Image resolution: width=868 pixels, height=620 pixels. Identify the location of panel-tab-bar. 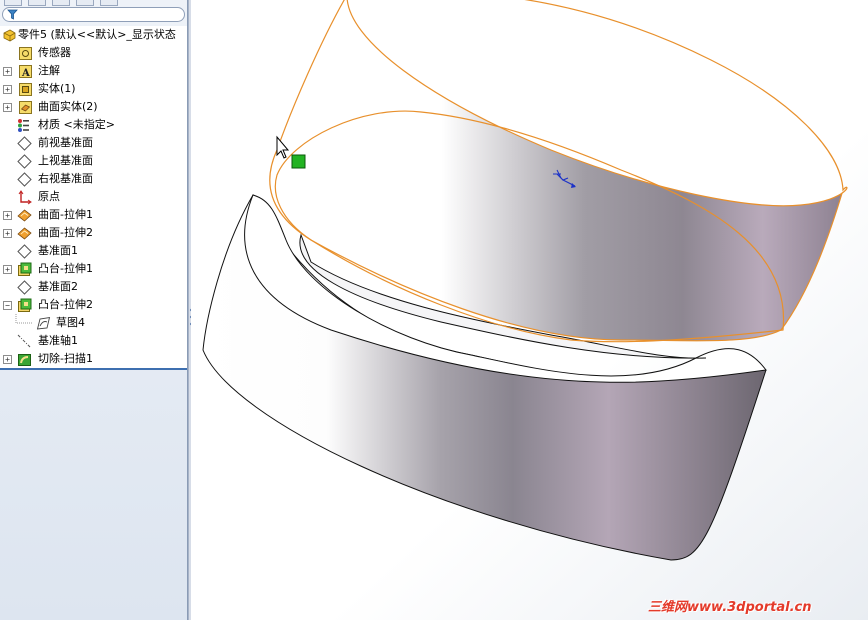
(93, 3).